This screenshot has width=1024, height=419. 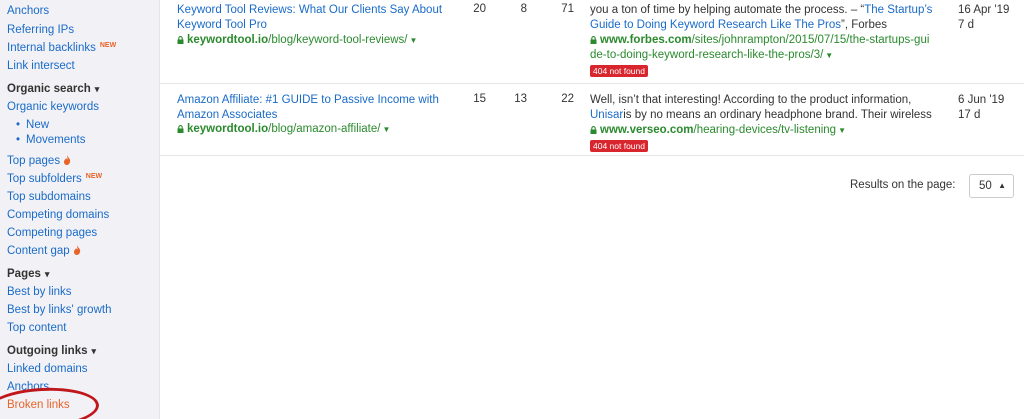 I want to click on context-text: ”, Forbes, so click(x=864, y=25).